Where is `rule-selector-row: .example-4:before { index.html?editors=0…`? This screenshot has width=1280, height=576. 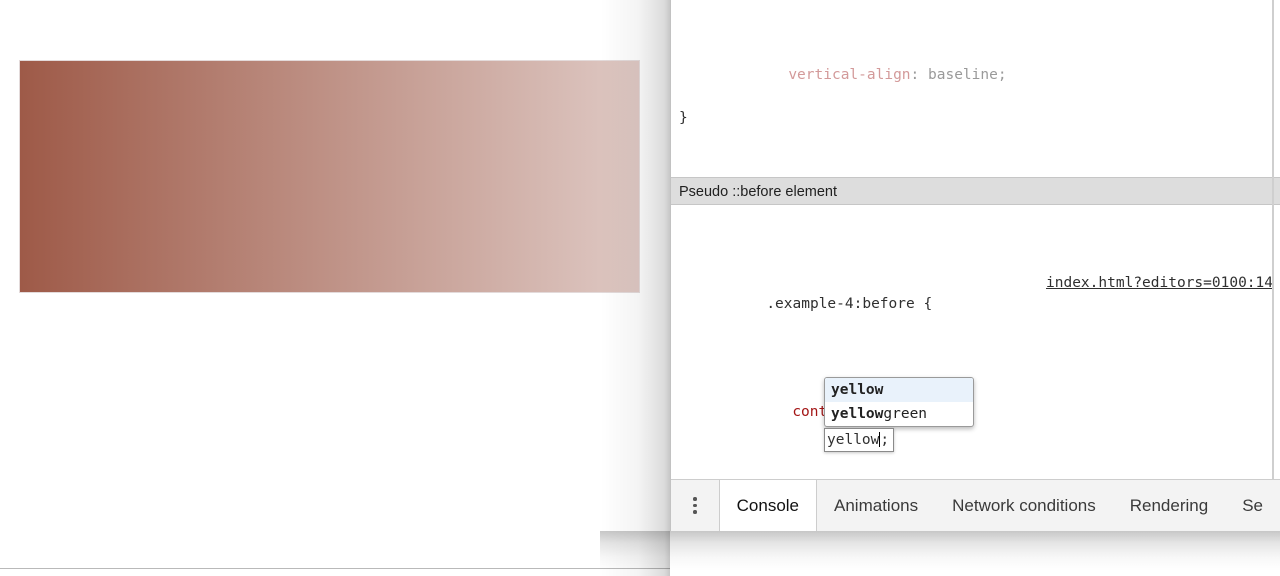
rule-selector-row: .example-4:before { index.html?editors=0… is located at coordinates (979, 293).